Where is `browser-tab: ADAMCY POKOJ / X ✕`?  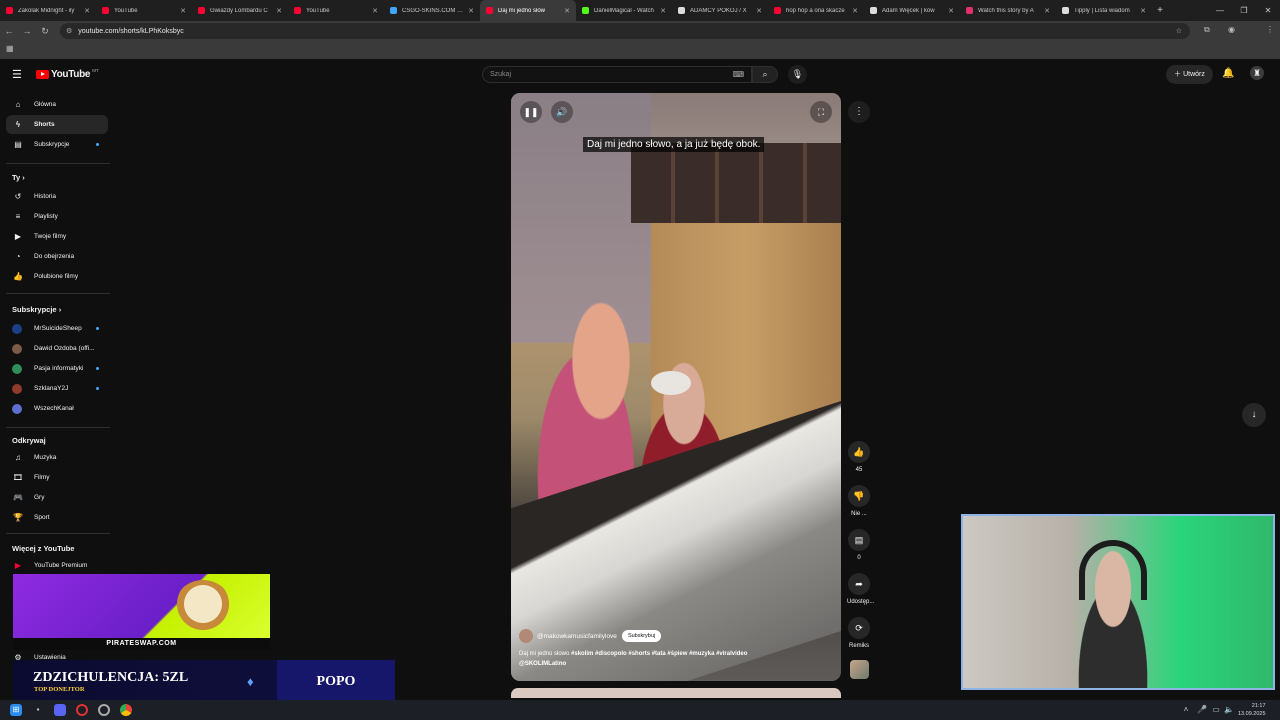
browser-tab: ADAMCY POKOJ / X ✕ is located at coordinates (720, 10).